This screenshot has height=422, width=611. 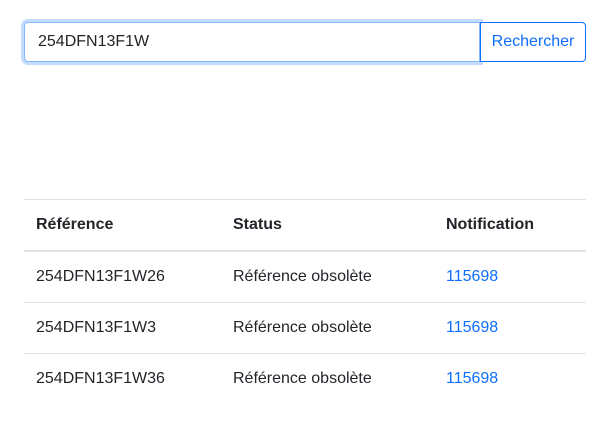 What do you see at coordinates (327, 225) in the screenshot?
I see `column-header-status: Status` at bounding box center [327, 225].